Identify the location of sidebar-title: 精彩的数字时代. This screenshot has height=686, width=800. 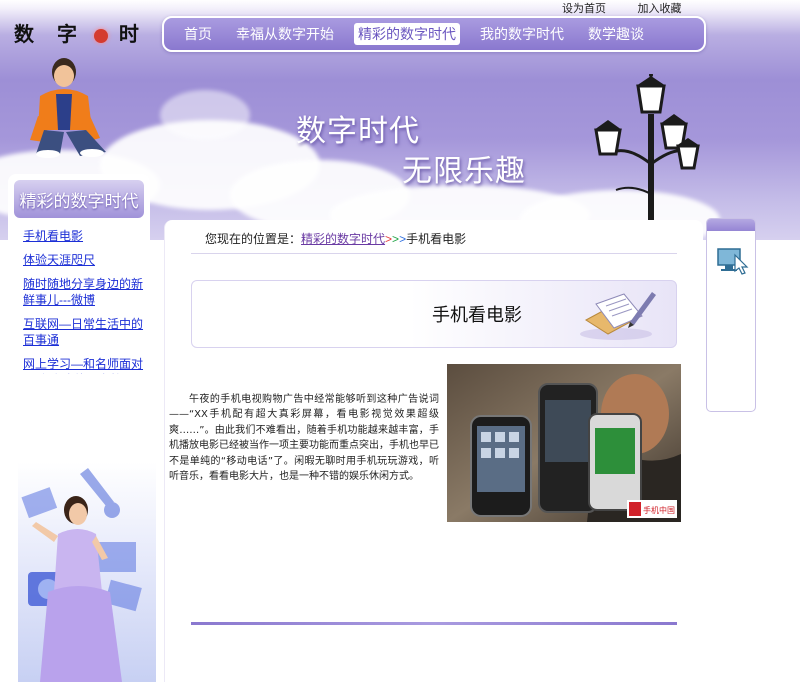
(79, 199).